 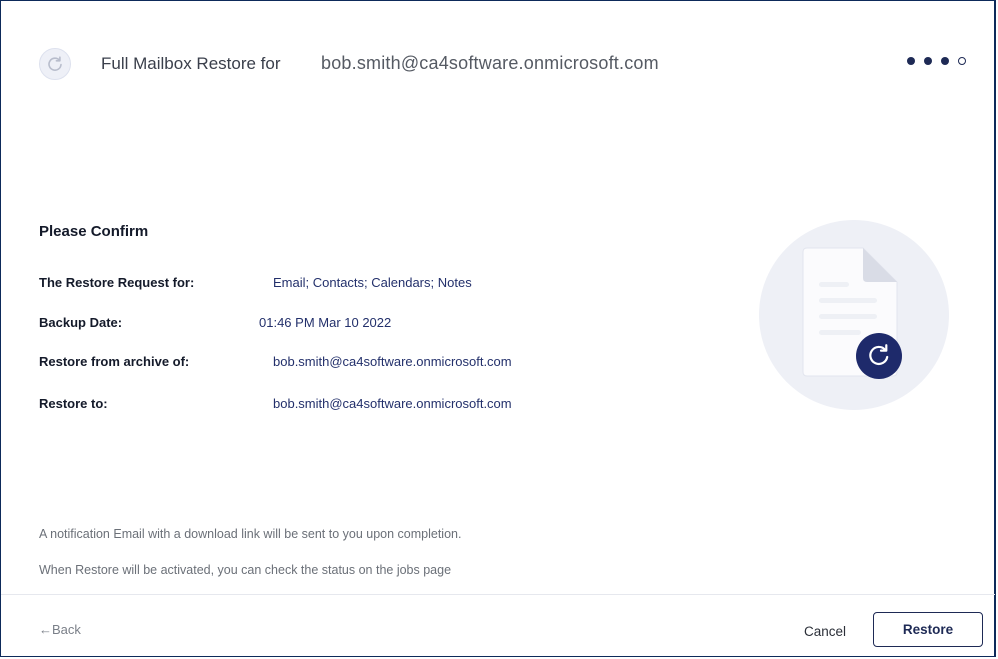 What do you see at coordinates (117, 282) in the screenshot?
I see `summary-label: The Restore Request for:` at bounding box center [117, 282].